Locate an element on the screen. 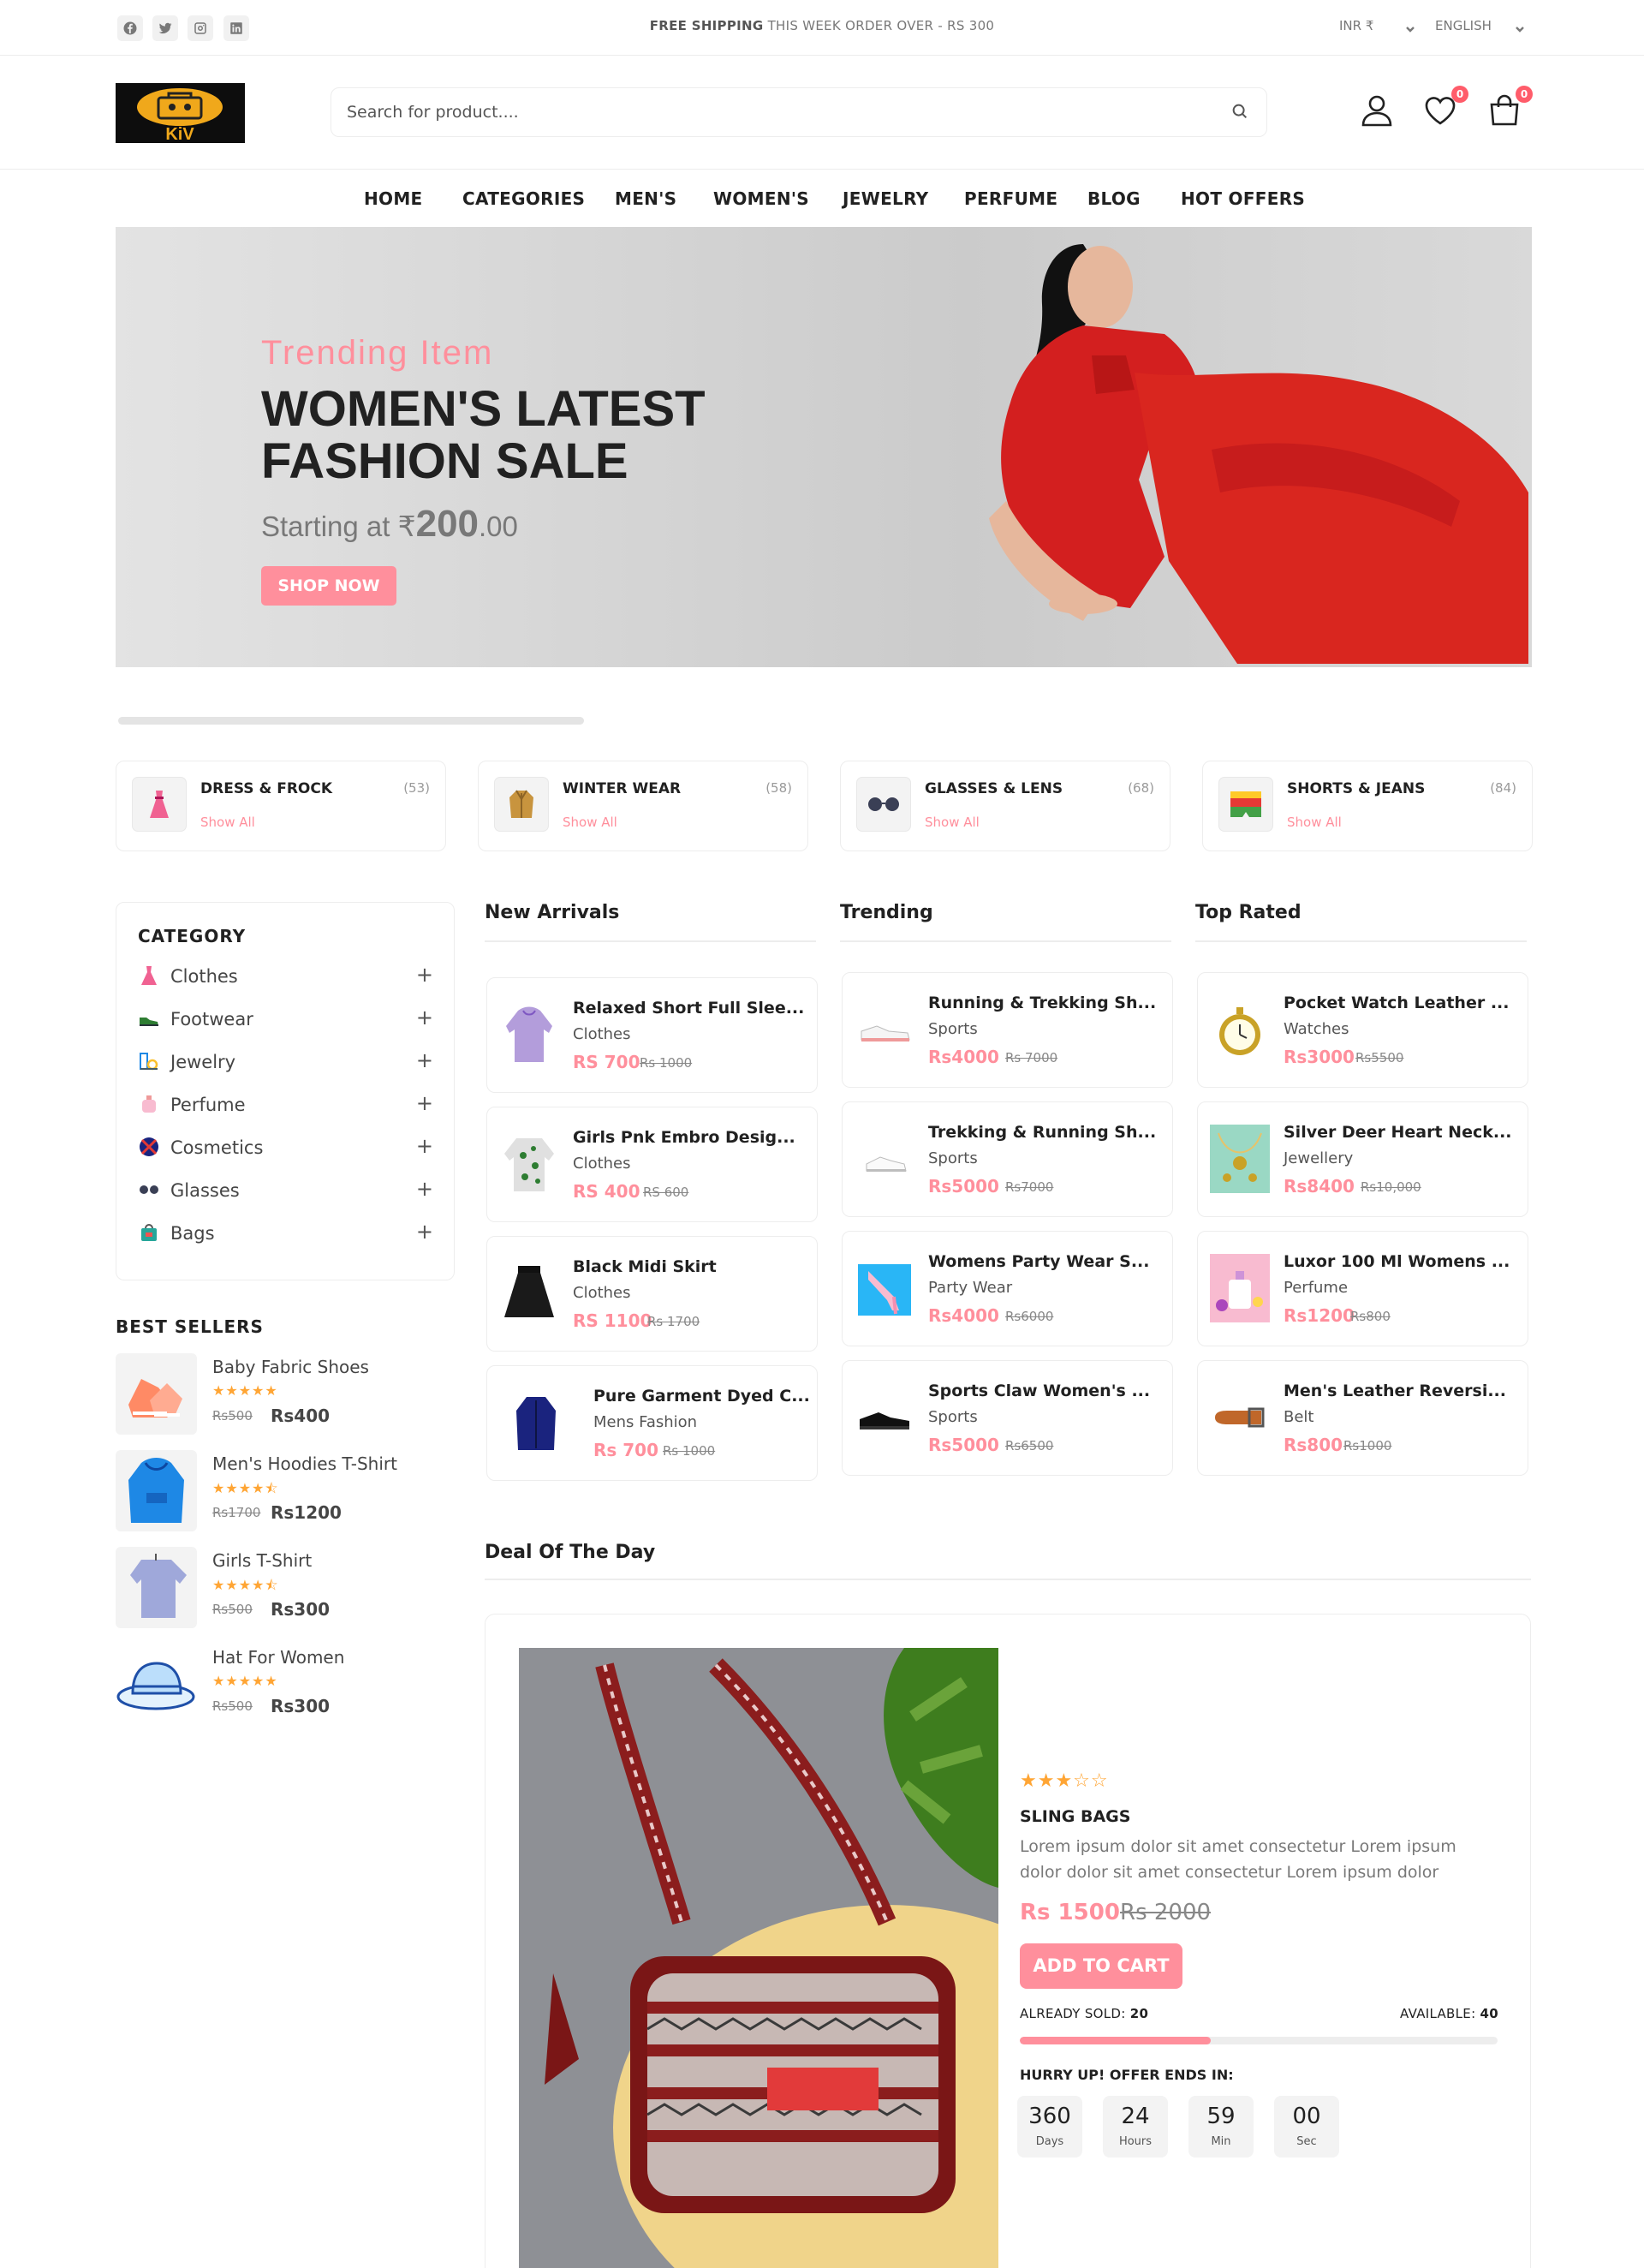  nav-home: HOME is located at coordinates (393, 199).